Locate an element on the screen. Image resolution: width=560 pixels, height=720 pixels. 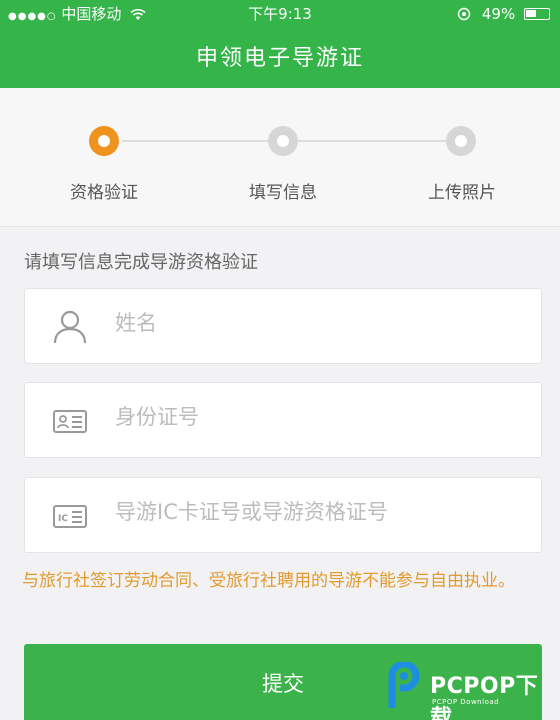
form-hint: 请填写信息完成导游资格验证 is located at coordinates (141, 262).